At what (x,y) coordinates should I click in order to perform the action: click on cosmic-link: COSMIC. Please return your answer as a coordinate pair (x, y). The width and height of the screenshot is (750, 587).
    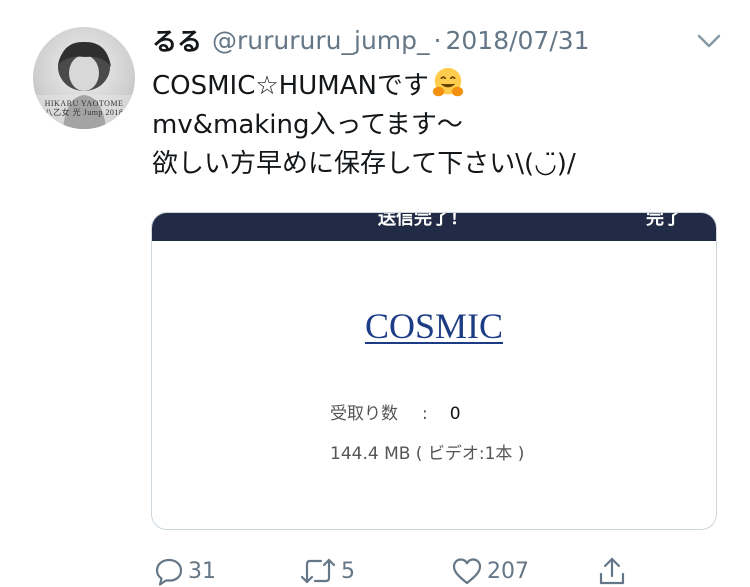
    Looking at the image, I should click on (434, 326).